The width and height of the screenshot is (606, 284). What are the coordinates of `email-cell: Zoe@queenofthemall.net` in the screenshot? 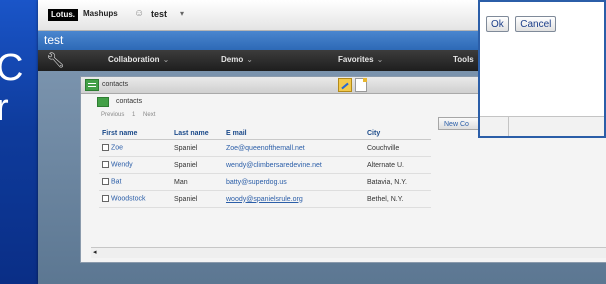 It's located at (293, 148).